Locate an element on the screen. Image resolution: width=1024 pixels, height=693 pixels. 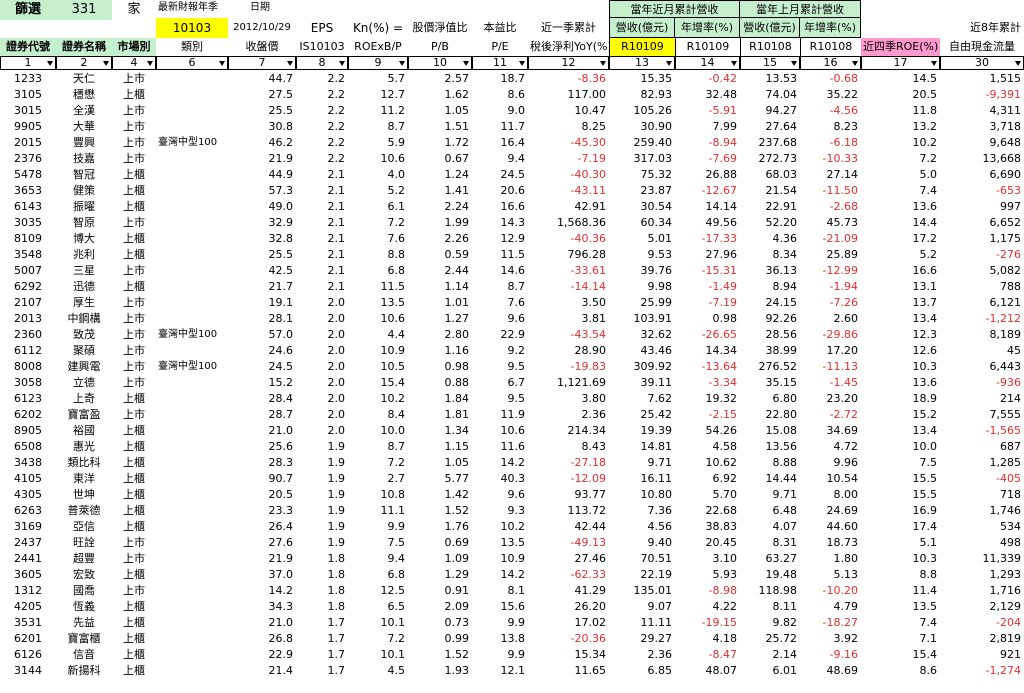
cell-col-kn: 4.5 is located at coordinates (378, 671).